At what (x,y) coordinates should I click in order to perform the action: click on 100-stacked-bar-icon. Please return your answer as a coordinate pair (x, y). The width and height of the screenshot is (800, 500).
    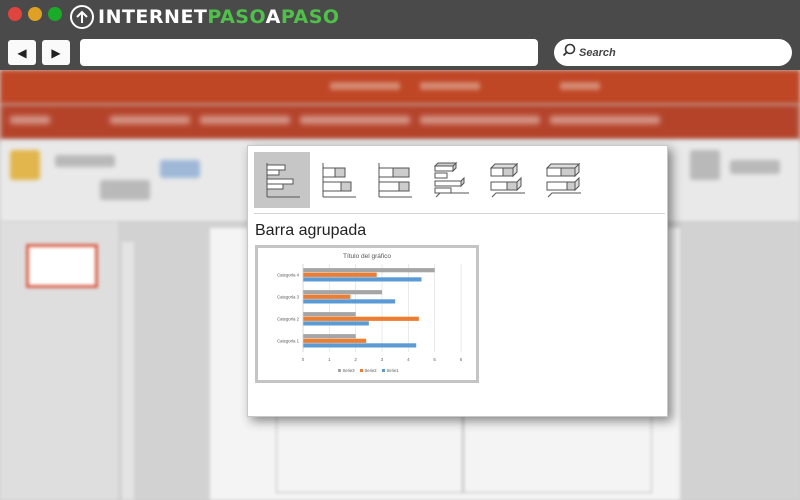
    Looking at the image, I should click on (395, 180).